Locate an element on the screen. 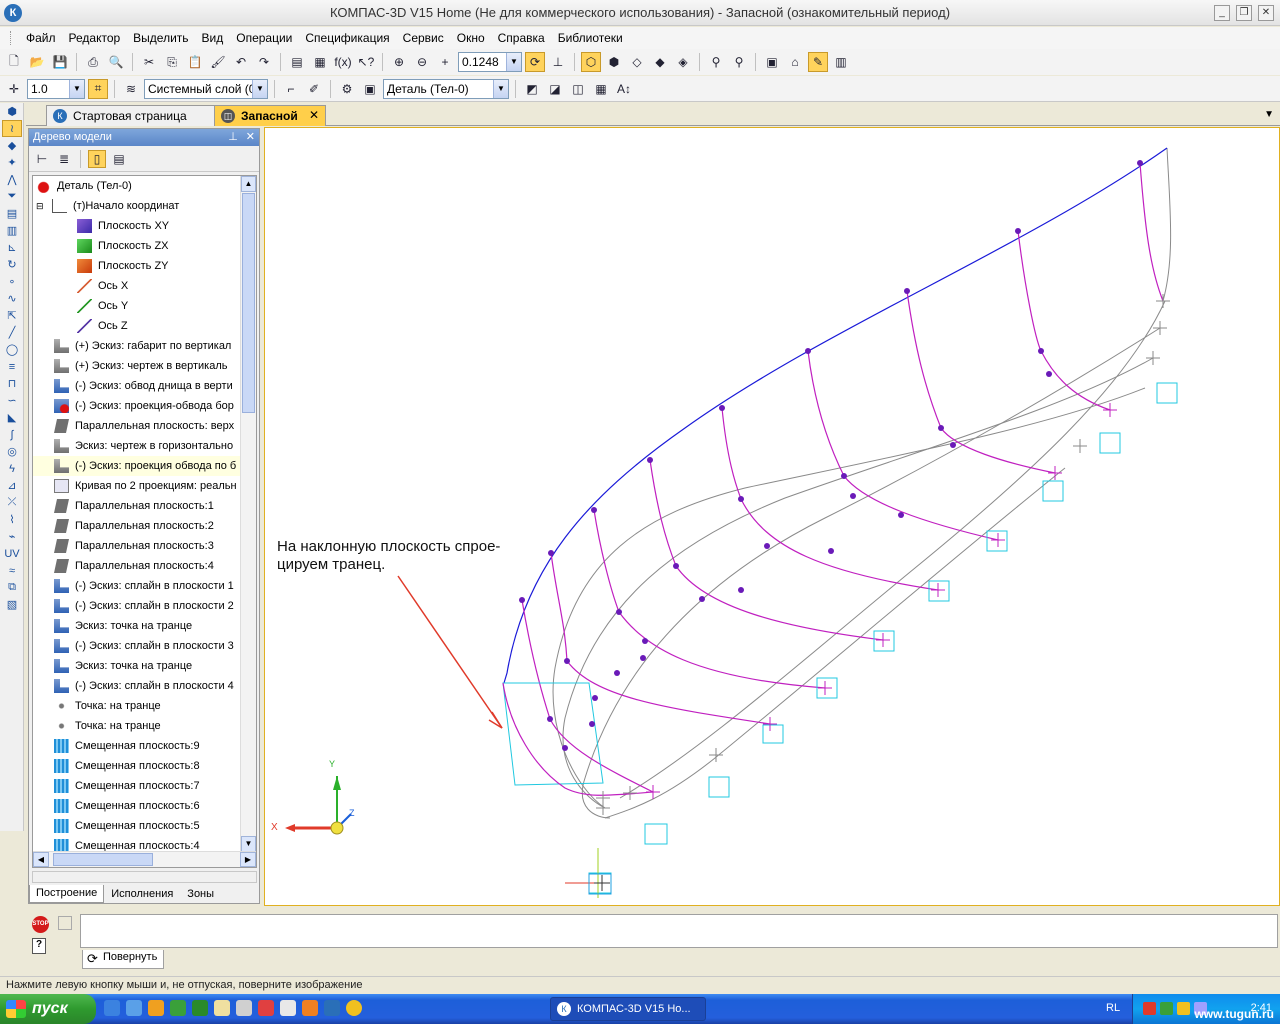 This screenshot has width=1280, height=1024. library-icon: ▦ is located at coordinates (320, 62).